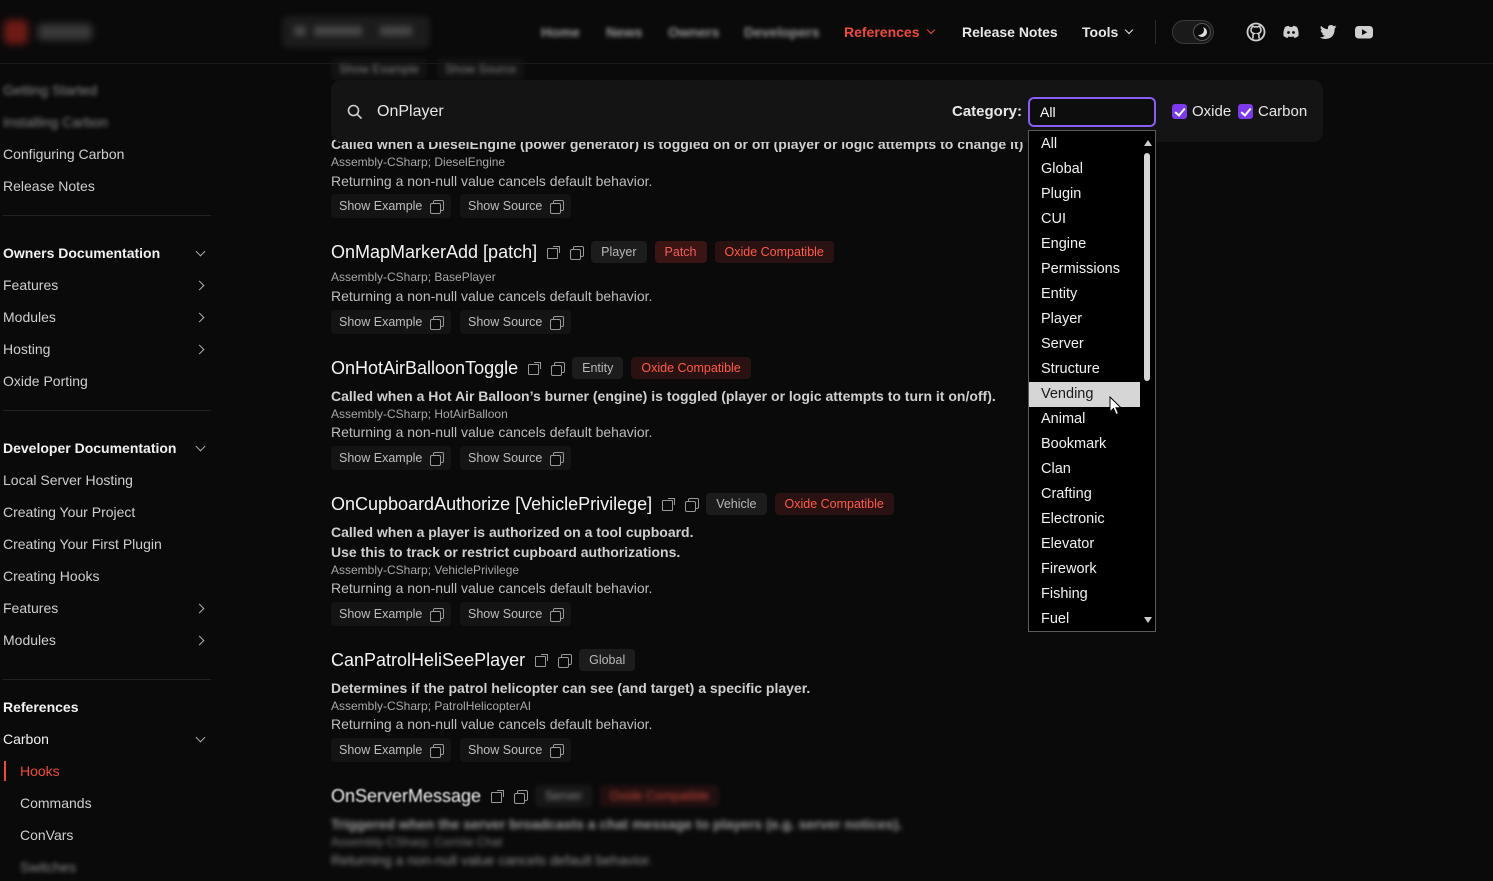 This screenshot has width=1493, height=881. I want to click on nav-release-notes: Release Notes, so click(1010, 32).